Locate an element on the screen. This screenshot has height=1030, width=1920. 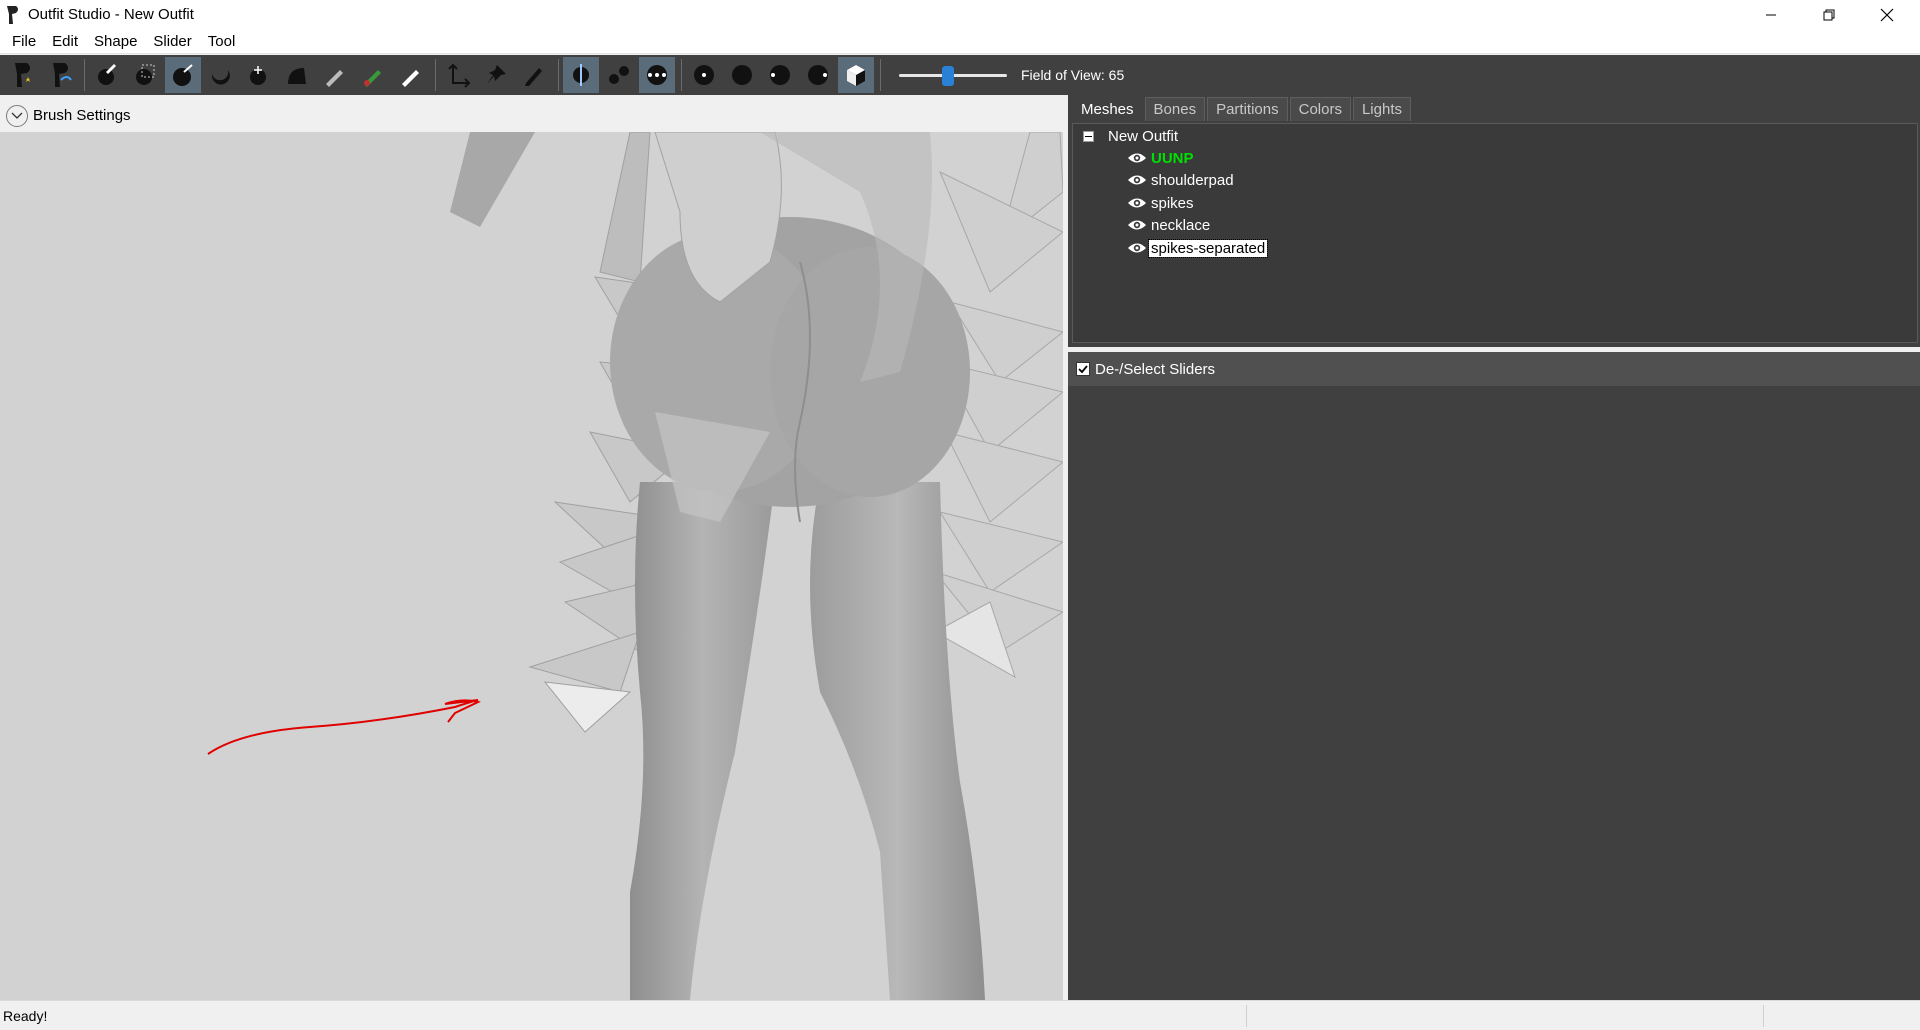
toggle-textures-button is located at coordinates (818, 75).